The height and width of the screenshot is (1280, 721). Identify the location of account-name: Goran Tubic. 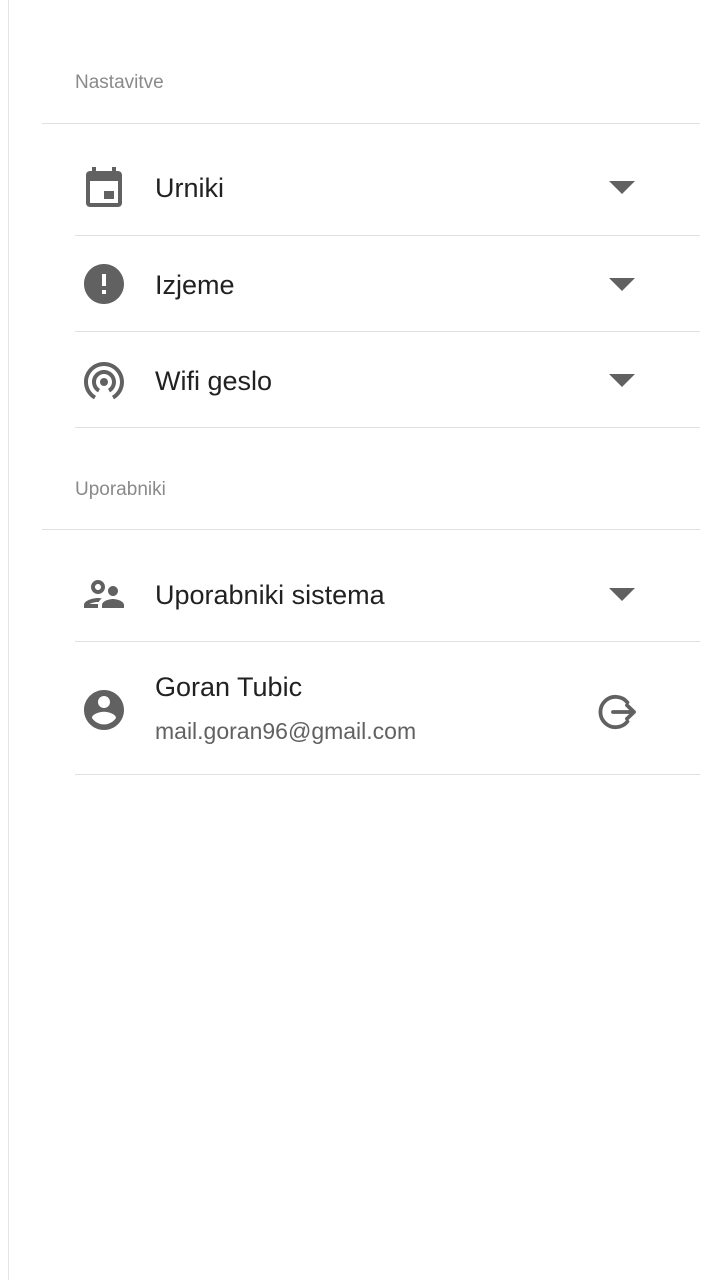
(229, 687).